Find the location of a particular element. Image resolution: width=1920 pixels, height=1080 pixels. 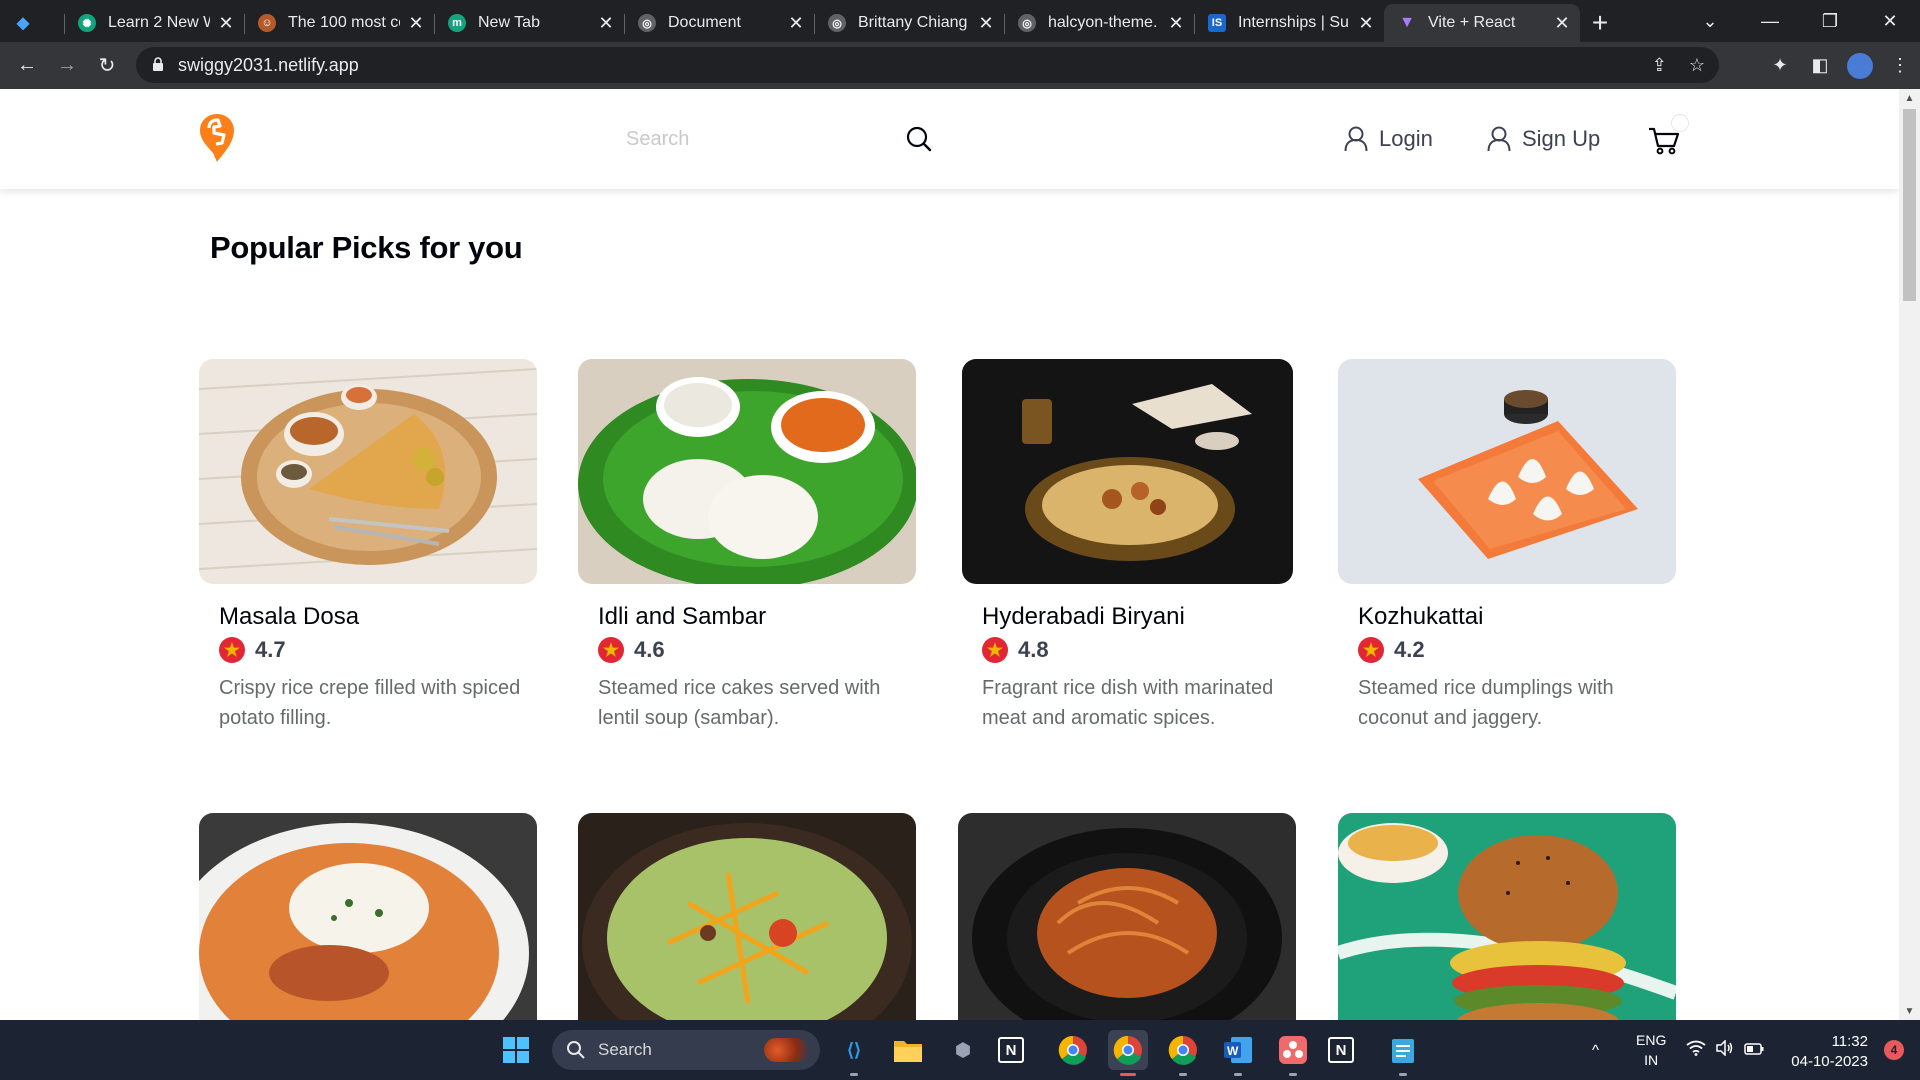

browser-toolbar: ← → ↻ swiggy2031.netlify.app ⇪ ☆ ✦ ◧ ⋮ is located at coordinates (960, 65).